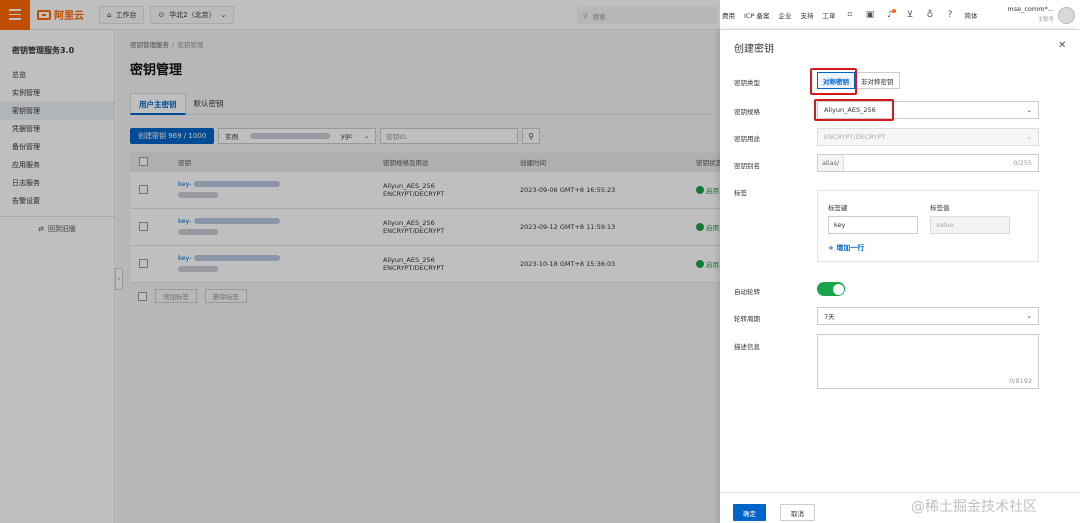 The image size is (1080, 523). Describe the element at coordinates (749, 512) in the screenshot. I see `confirm-button: 确定` at that location.